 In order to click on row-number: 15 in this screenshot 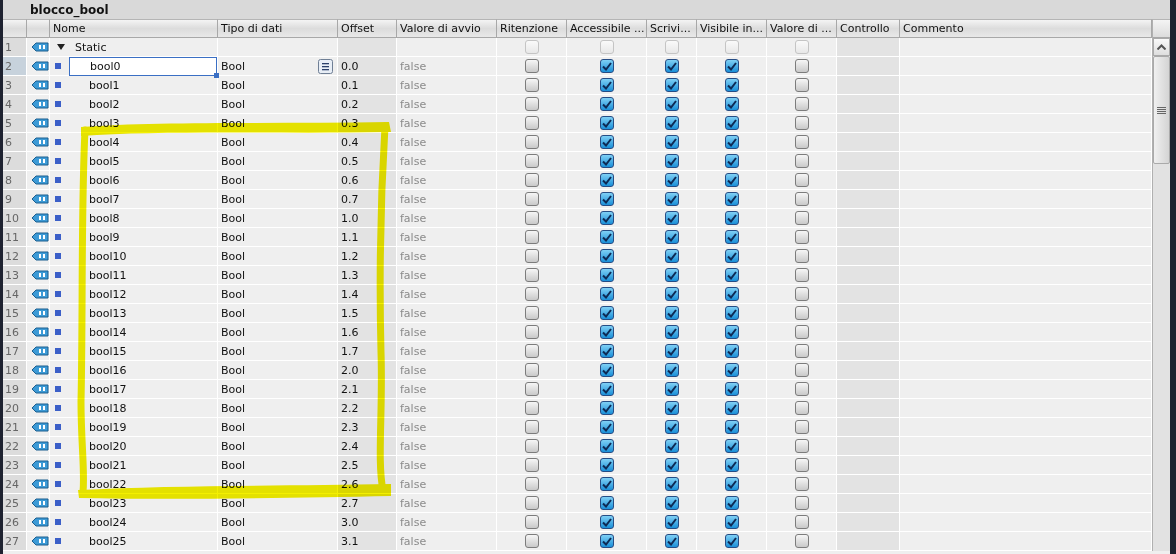, I will do `click(15, 313)`.